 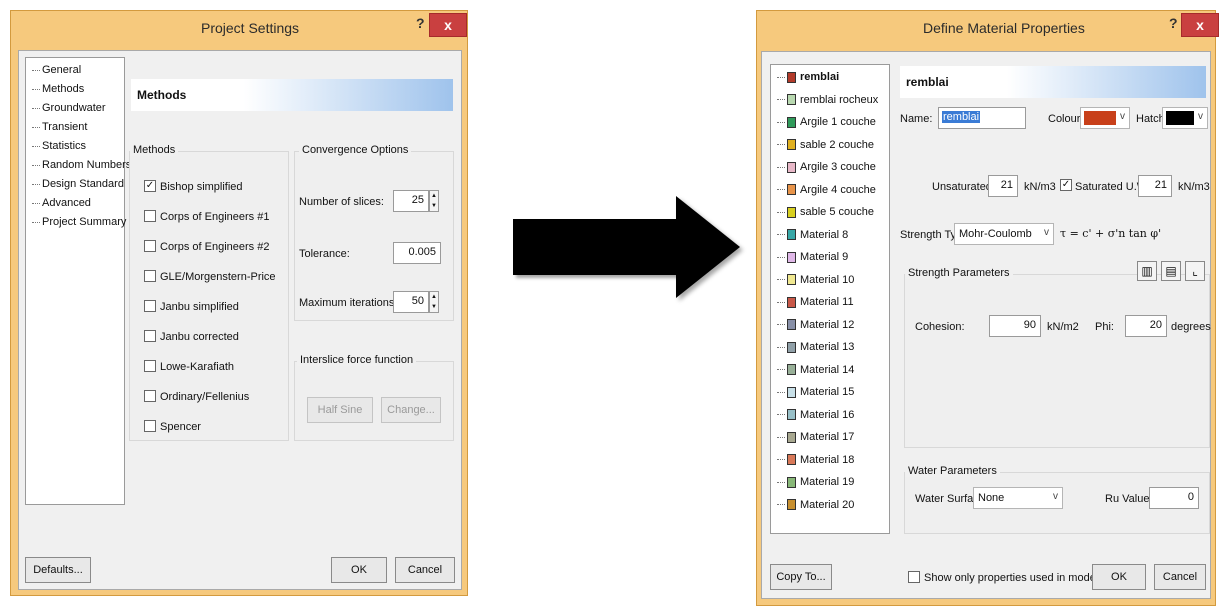 What do you see at coordinates (434, 302) in the screenshot?
I see `iterations-spinner: ▲ ▼` at bounding box center [434, 302].